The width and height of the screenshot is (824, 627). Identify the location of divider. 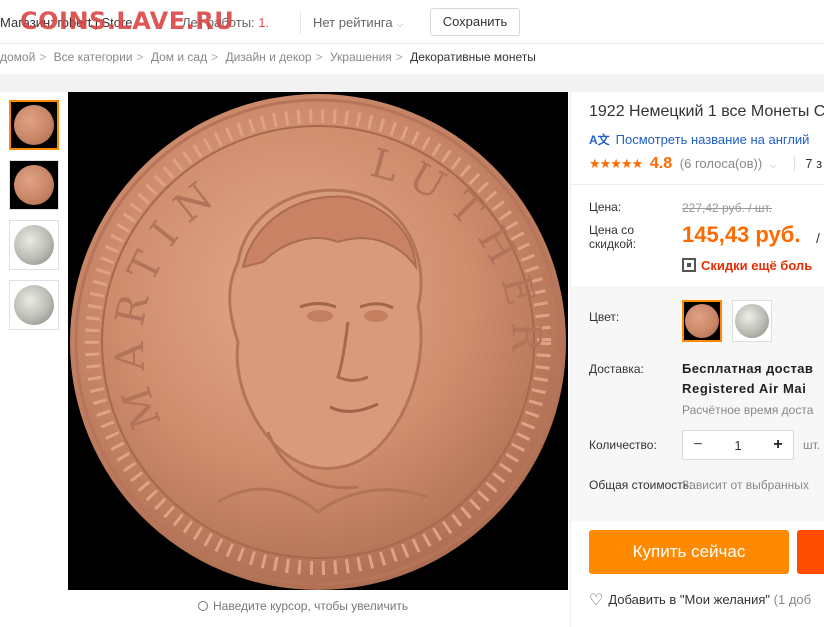
(697, 184).